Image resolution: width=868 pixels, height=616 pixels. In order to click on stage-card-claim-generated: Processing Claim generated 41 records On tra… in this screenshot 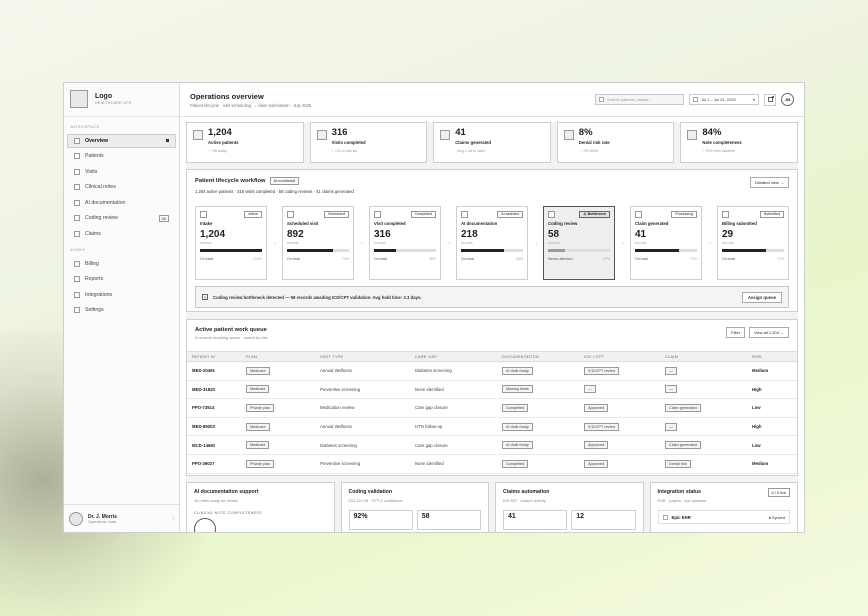, I will do `click(666, 243)`.